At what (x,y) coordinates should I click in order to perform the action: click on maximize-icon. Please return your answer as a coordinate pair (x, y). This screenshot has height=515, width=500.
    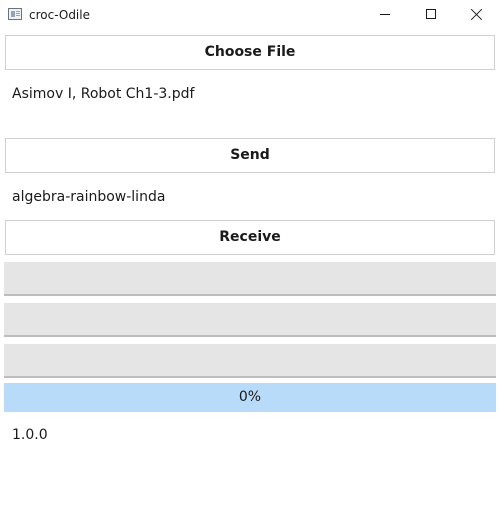
    Looking at the image, I should click on (431, 14).